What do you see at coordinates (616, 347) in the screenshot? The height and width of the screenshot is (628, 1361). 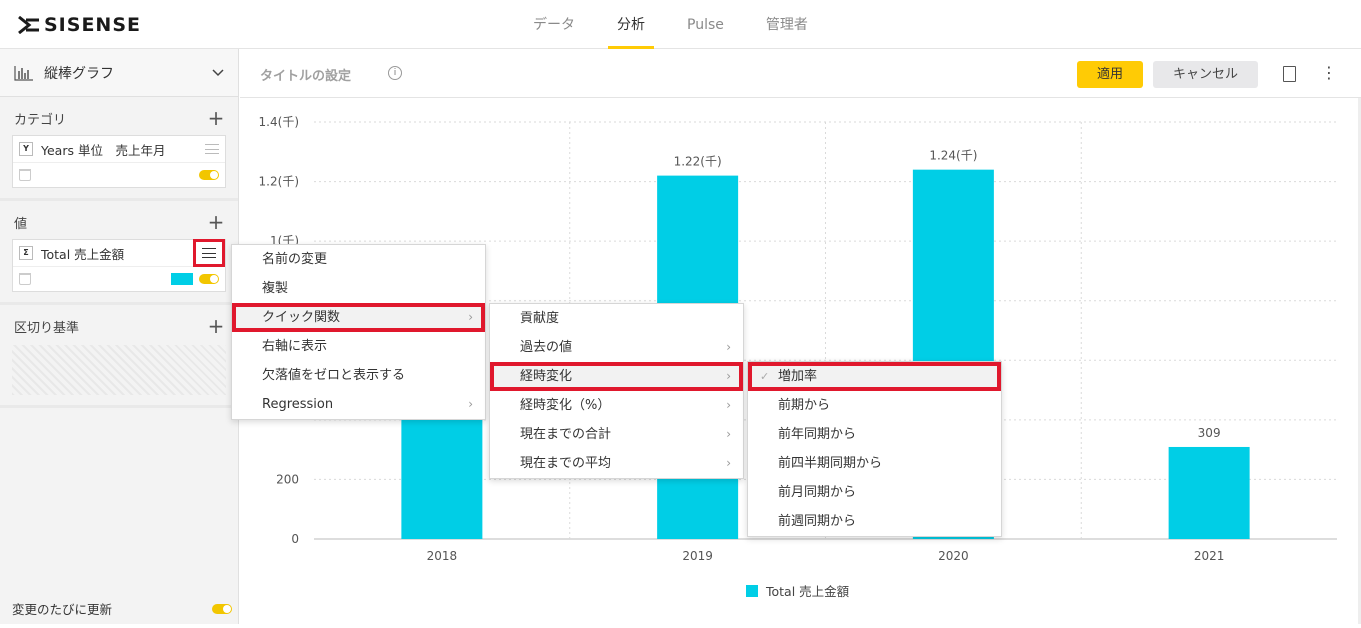 I see `menu-quick-item-1: 過去の値 ›` at bounding box center [616, 347].